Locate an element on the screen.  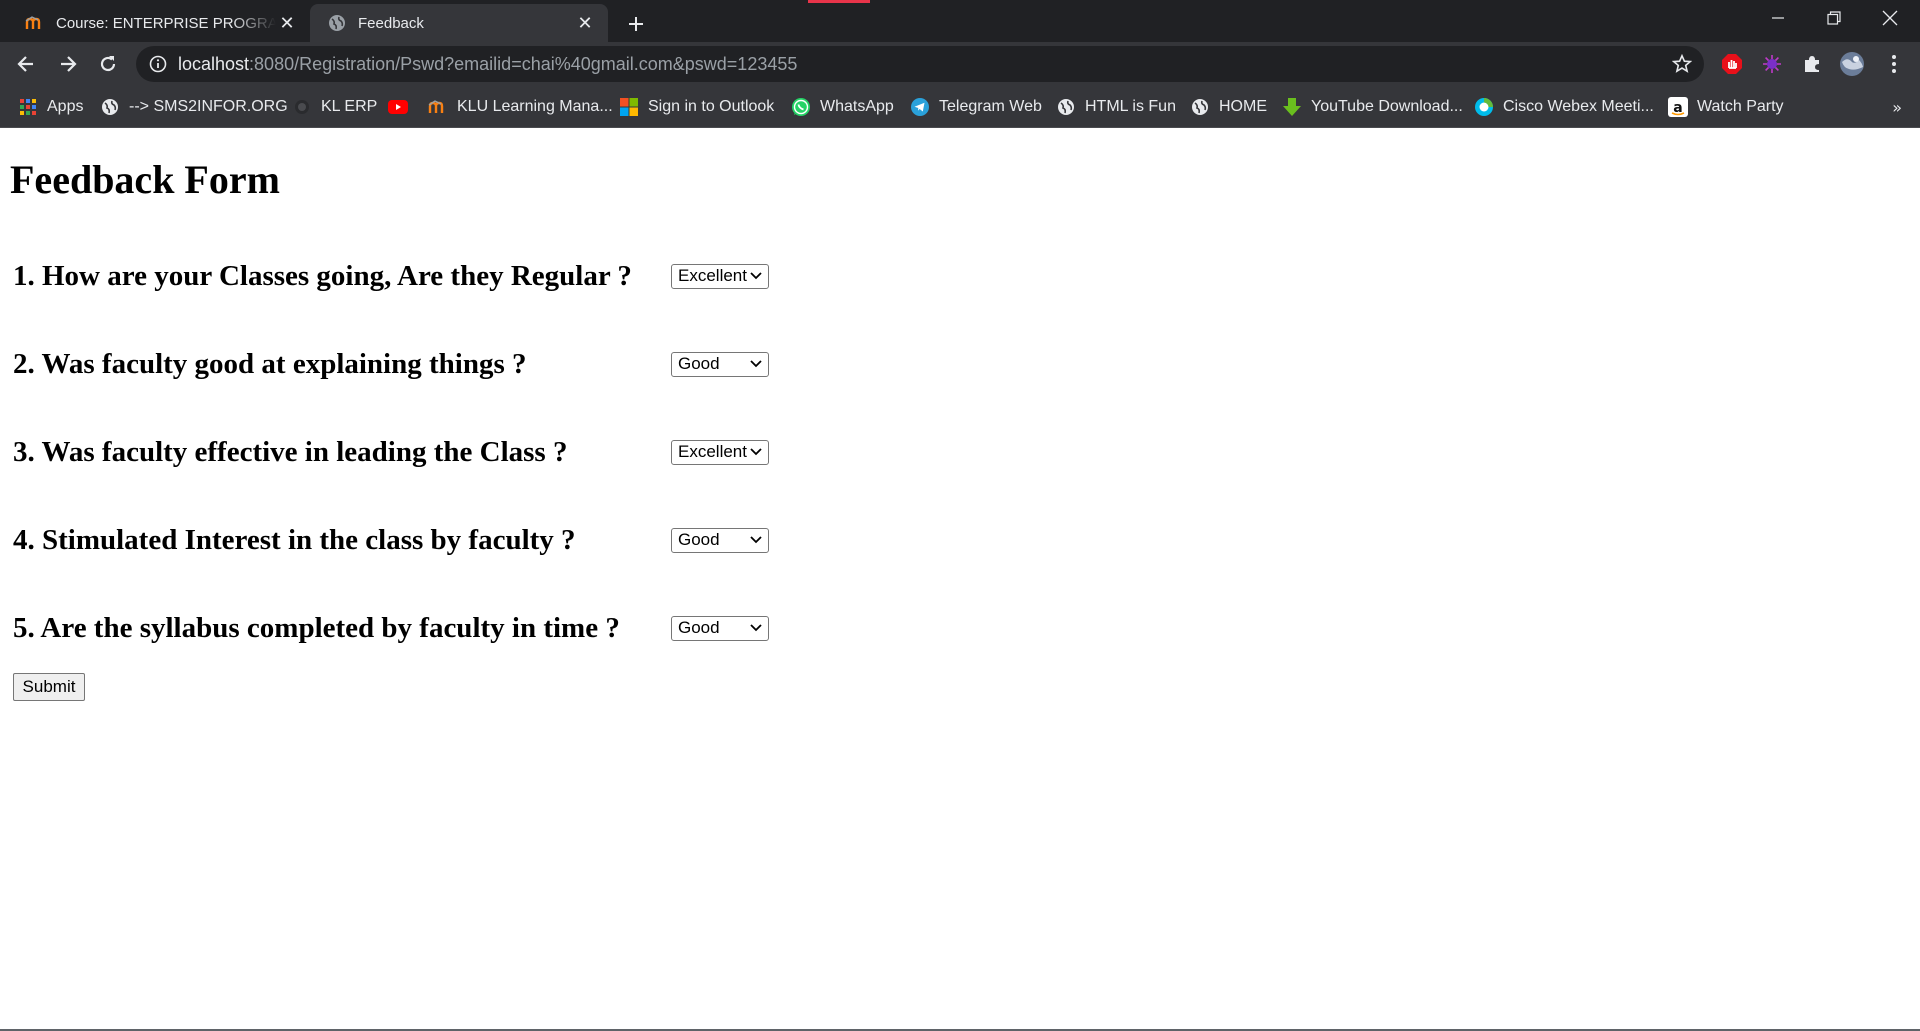
recording-indicator is located at coordinates (839, 1).